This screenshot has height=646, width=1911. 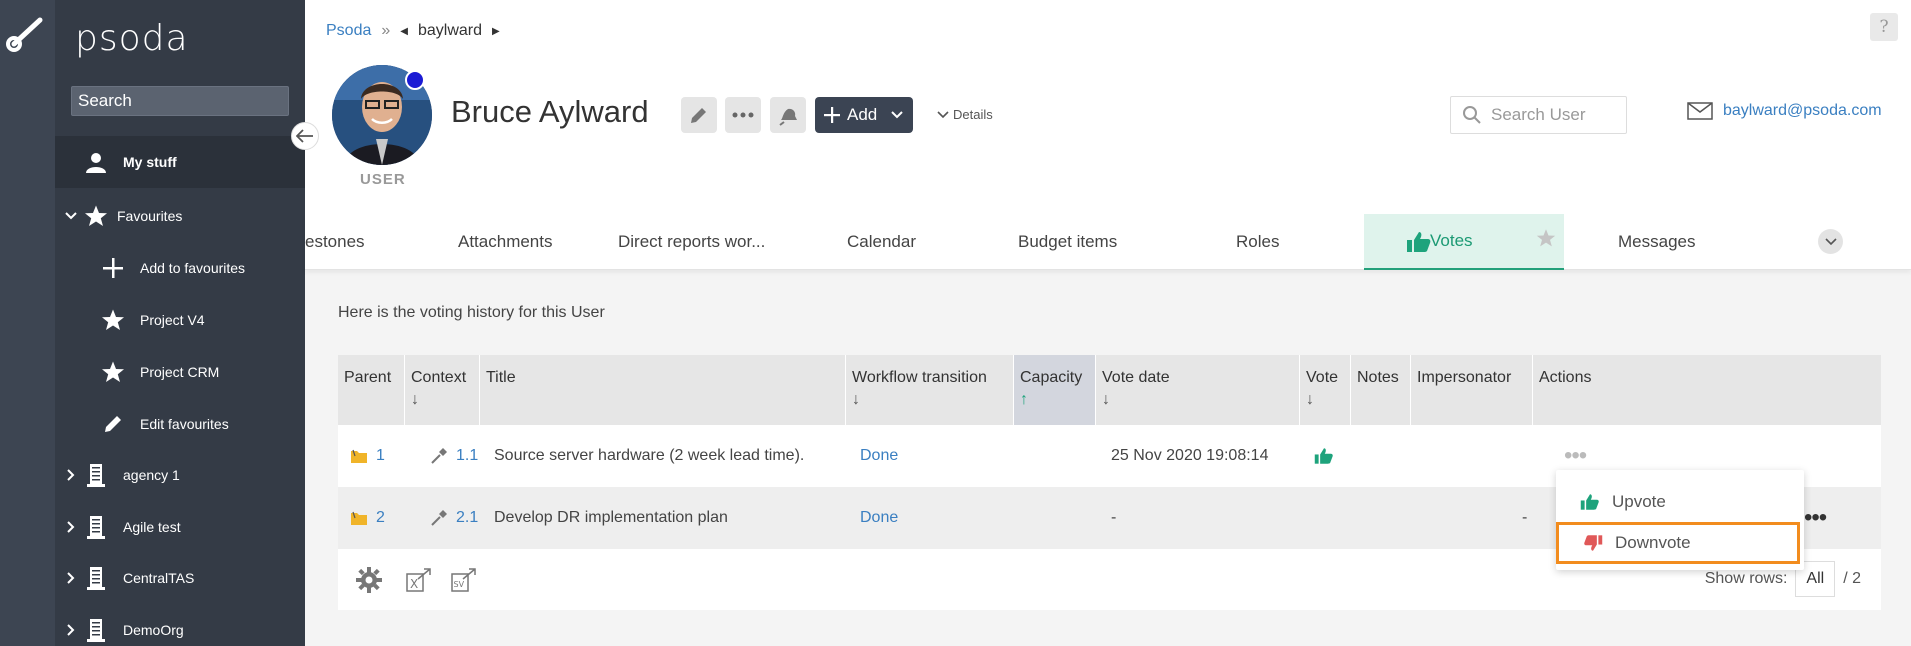 I want to click on tab-roles: Roles, so click(x=1257, y=242).